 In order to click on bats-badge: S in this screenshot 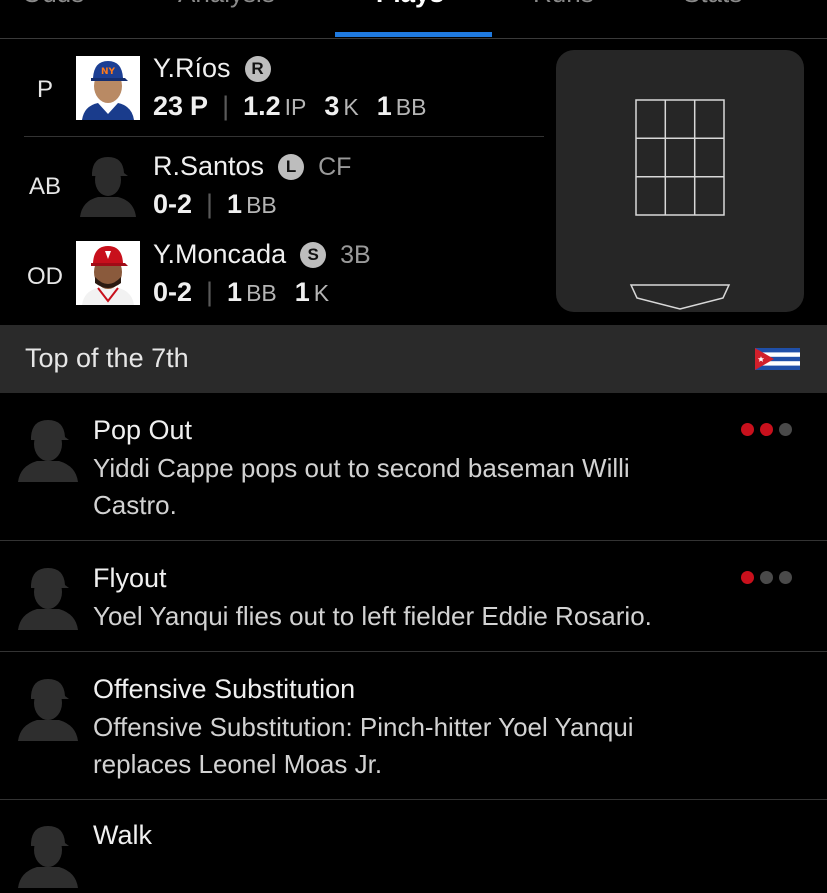, I will do `click(313, 255)`.